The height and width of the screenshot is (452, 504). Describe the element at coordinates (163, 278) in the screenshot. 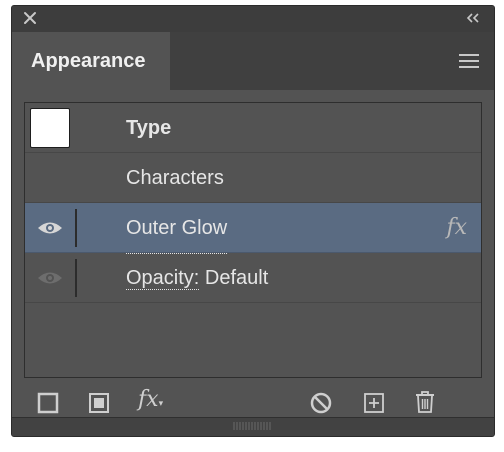

I see `opacity-link: Opacity:` at that location.